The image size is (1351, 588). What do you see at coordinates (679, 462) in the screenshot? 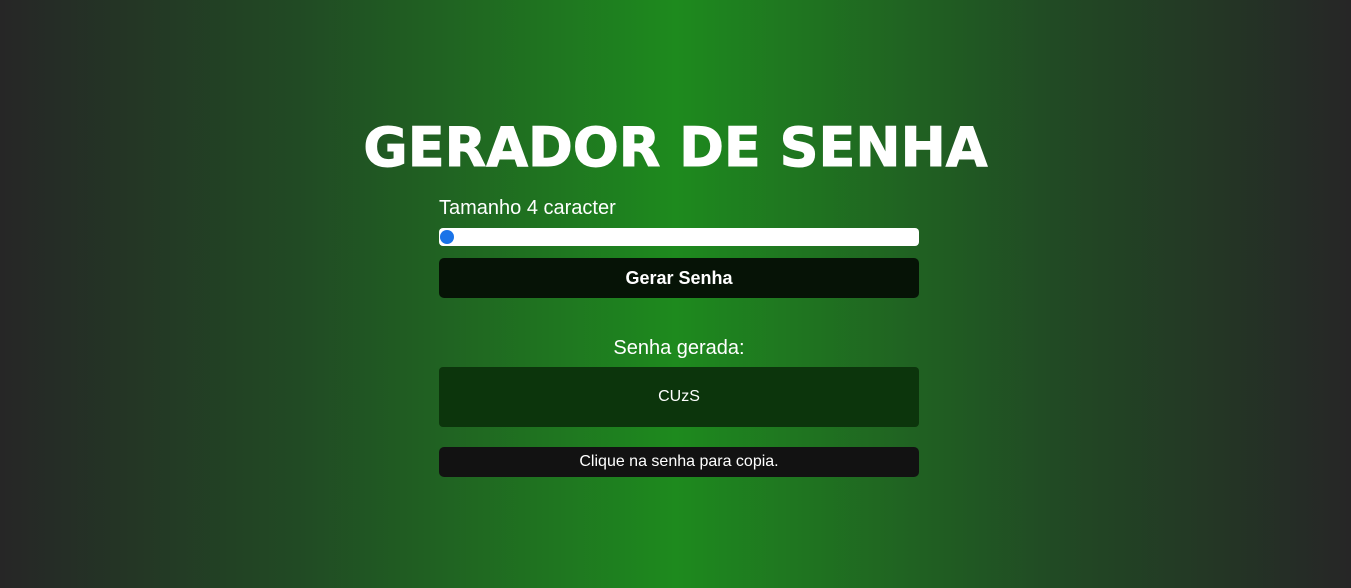
I see `copy-hint-tooltip: Clique na senha para copia.` at bounding box center [679, 462].